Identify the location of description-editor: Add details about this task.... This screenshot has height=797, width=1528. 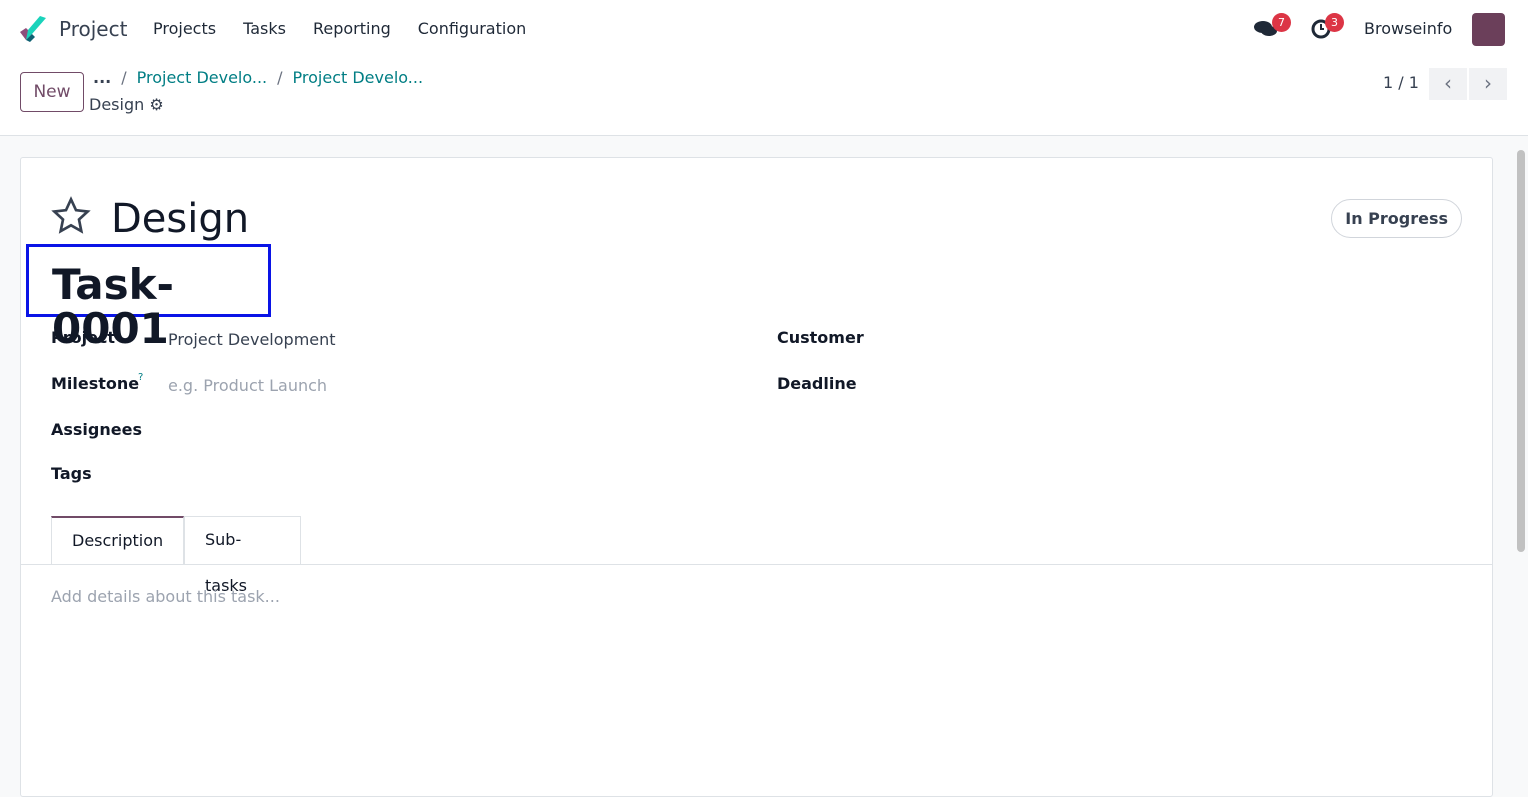
(165, 596).